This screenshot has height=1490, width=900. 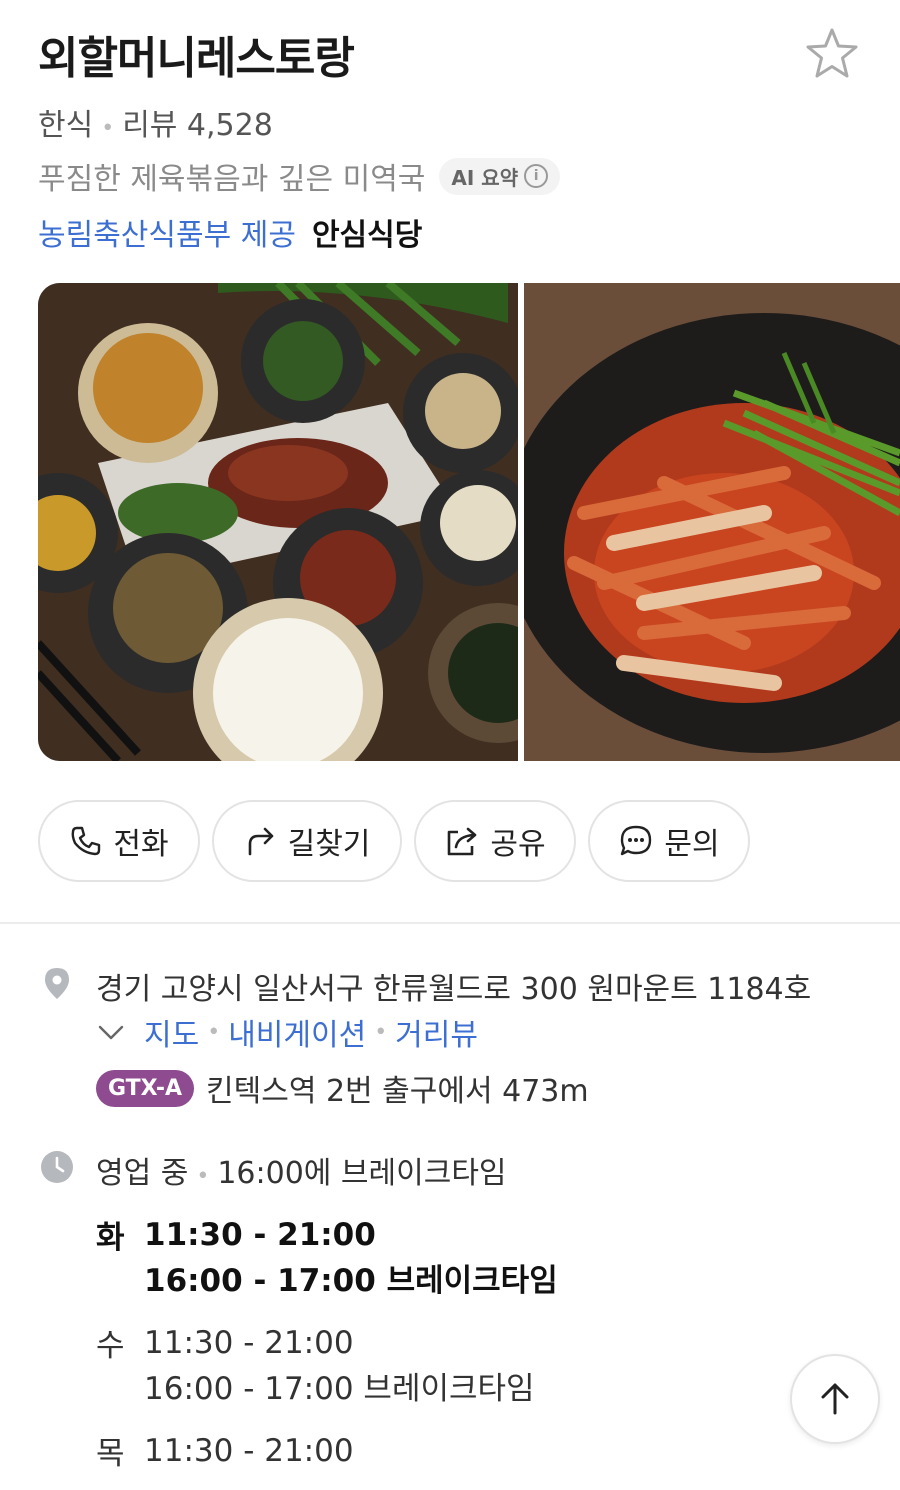 I want to click on arrow-up-icon, so click(x=835, y=1399).